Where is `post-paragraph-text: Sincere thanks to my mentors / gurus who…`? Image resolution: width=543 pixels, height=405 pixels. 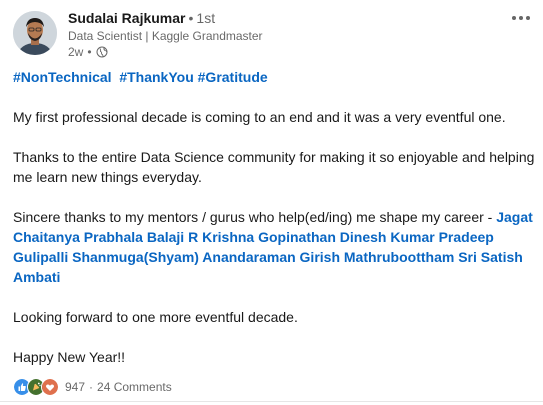
post-paragraph-text: Sincere thanks to my mentors / gurus who… is located at coordinates (255, 217).